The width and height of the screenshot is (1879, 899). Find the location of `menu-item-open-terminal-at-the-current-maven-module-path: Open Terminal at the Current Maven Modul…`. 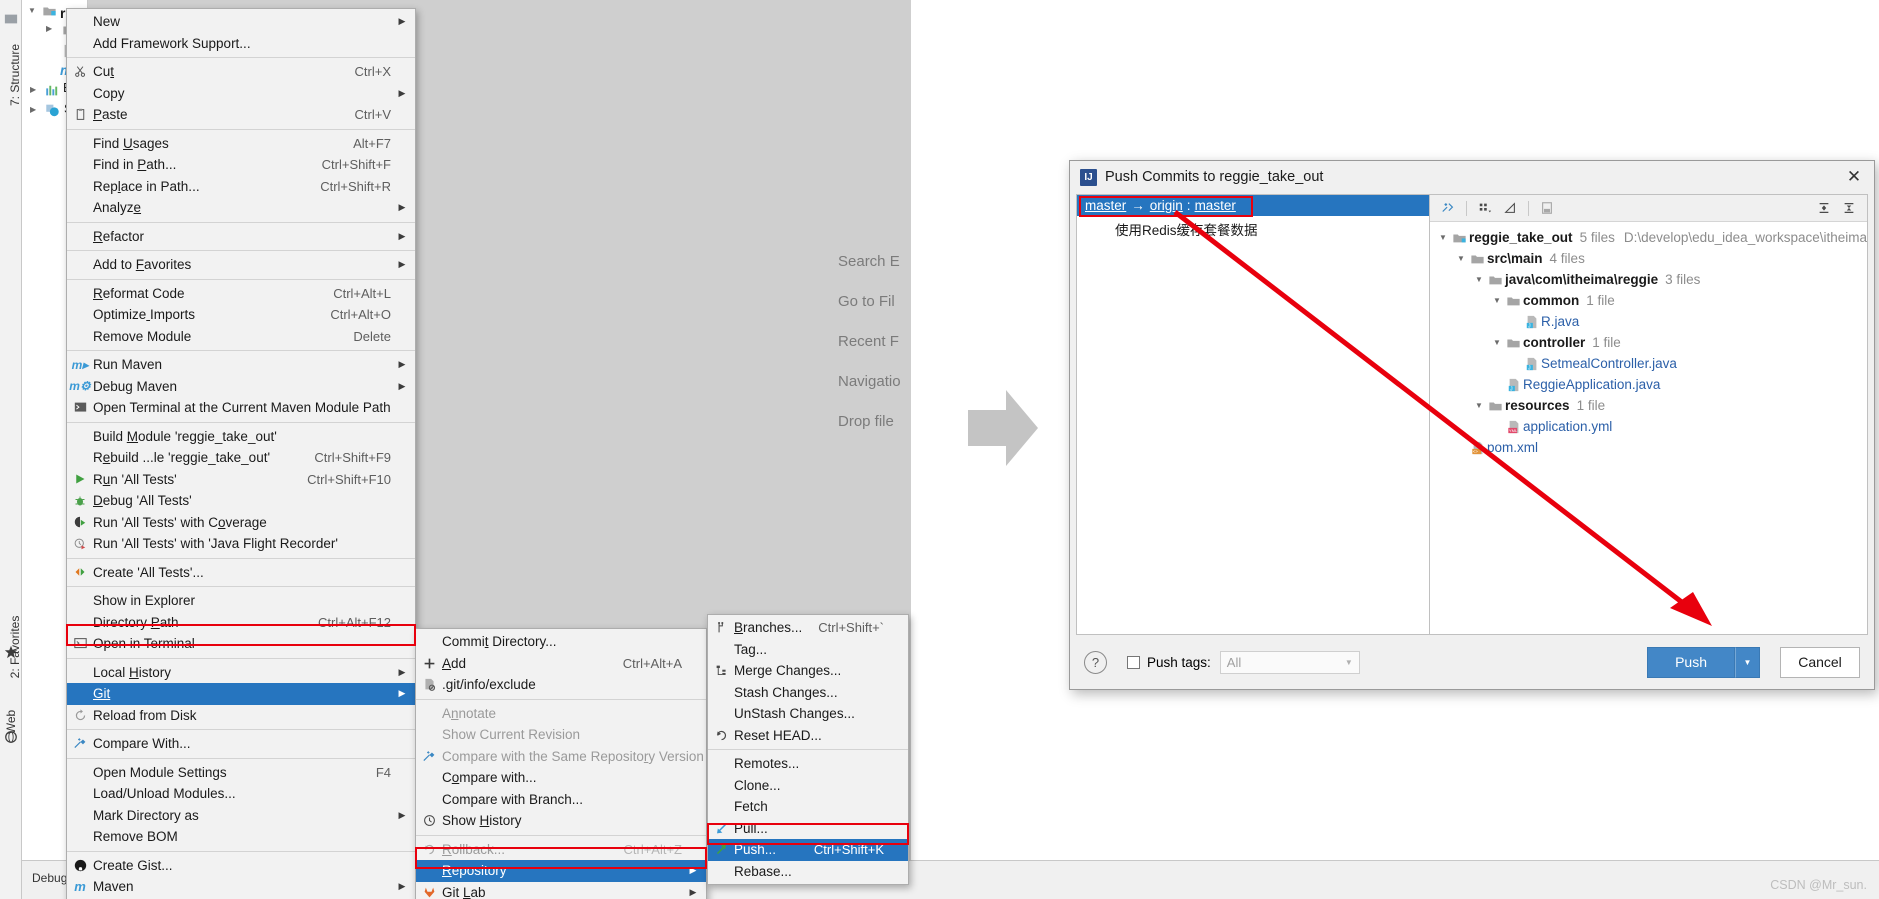

menu-item-open-terminal-at-the-current-maven-module-path: Open Terminal at the Current Maven Modul… is located at coordinates (241, 408).